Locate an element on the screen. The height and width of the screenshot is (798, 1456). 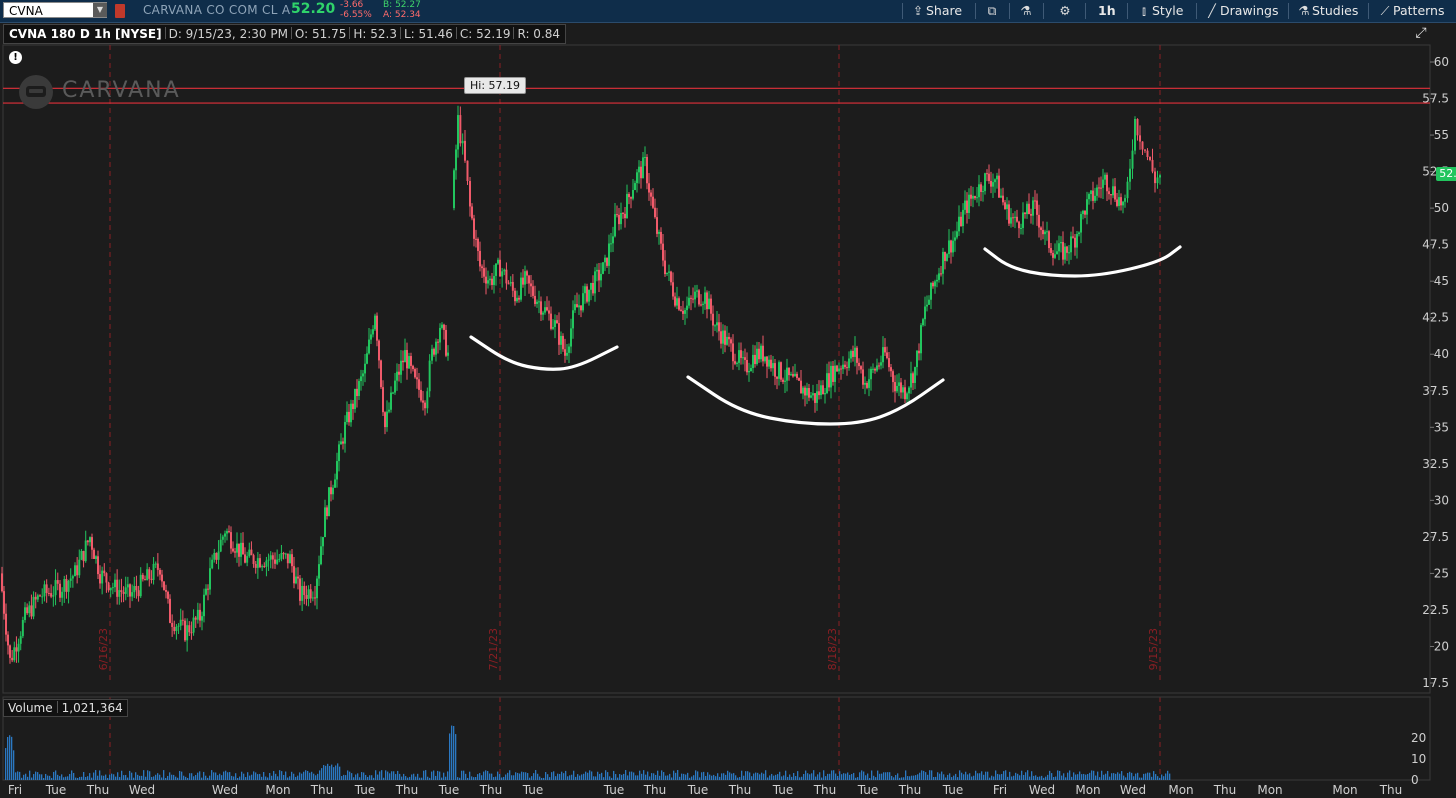
flask-button: ⚗ is located at coordinates (1026, 11).